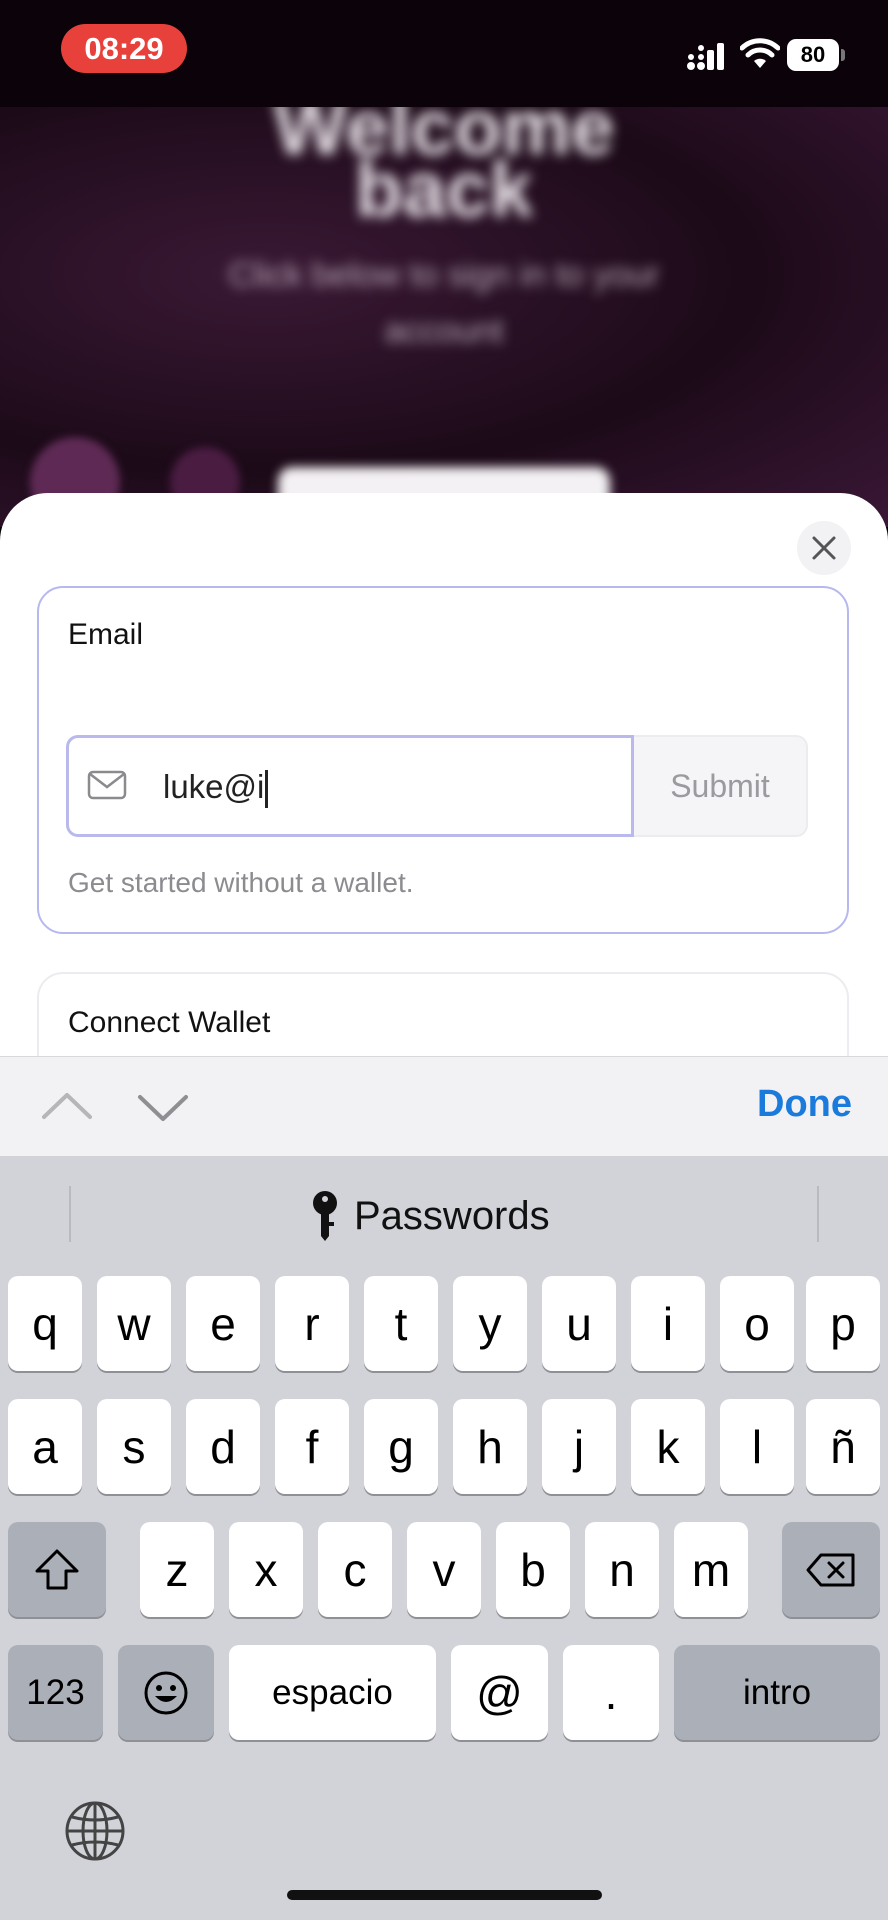  Describe the element at coordinates (760, 53) in the screenshot. I see `wifi-icon` at that location.